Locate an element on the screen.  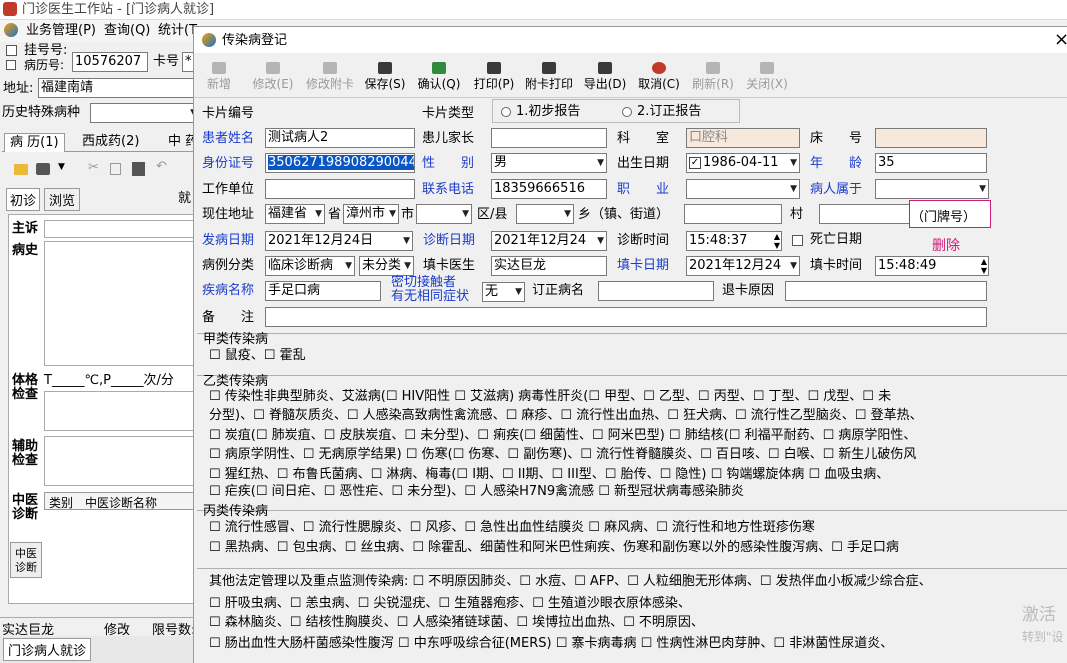
address-input: 福建南靖 is located at coordinates (118, 88).